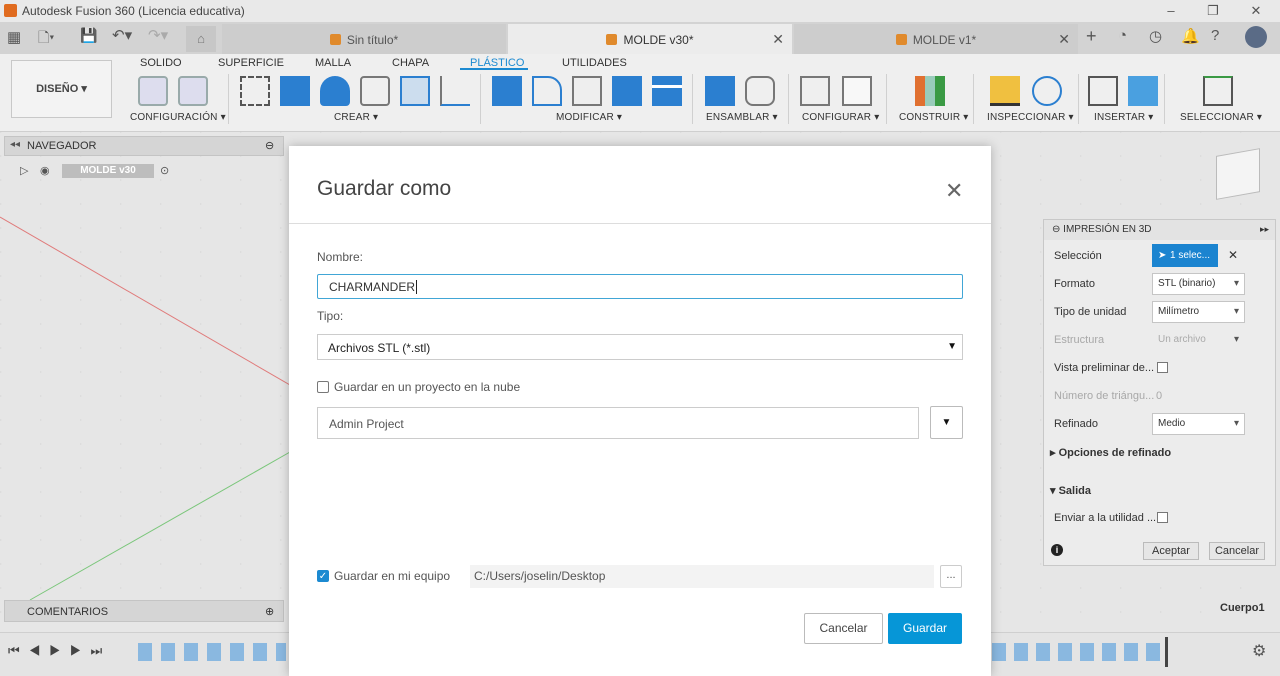 The height and width of the screenshot is (676, 1280). I want to click on tab-chapa: CHAPA, so click(410, 63).